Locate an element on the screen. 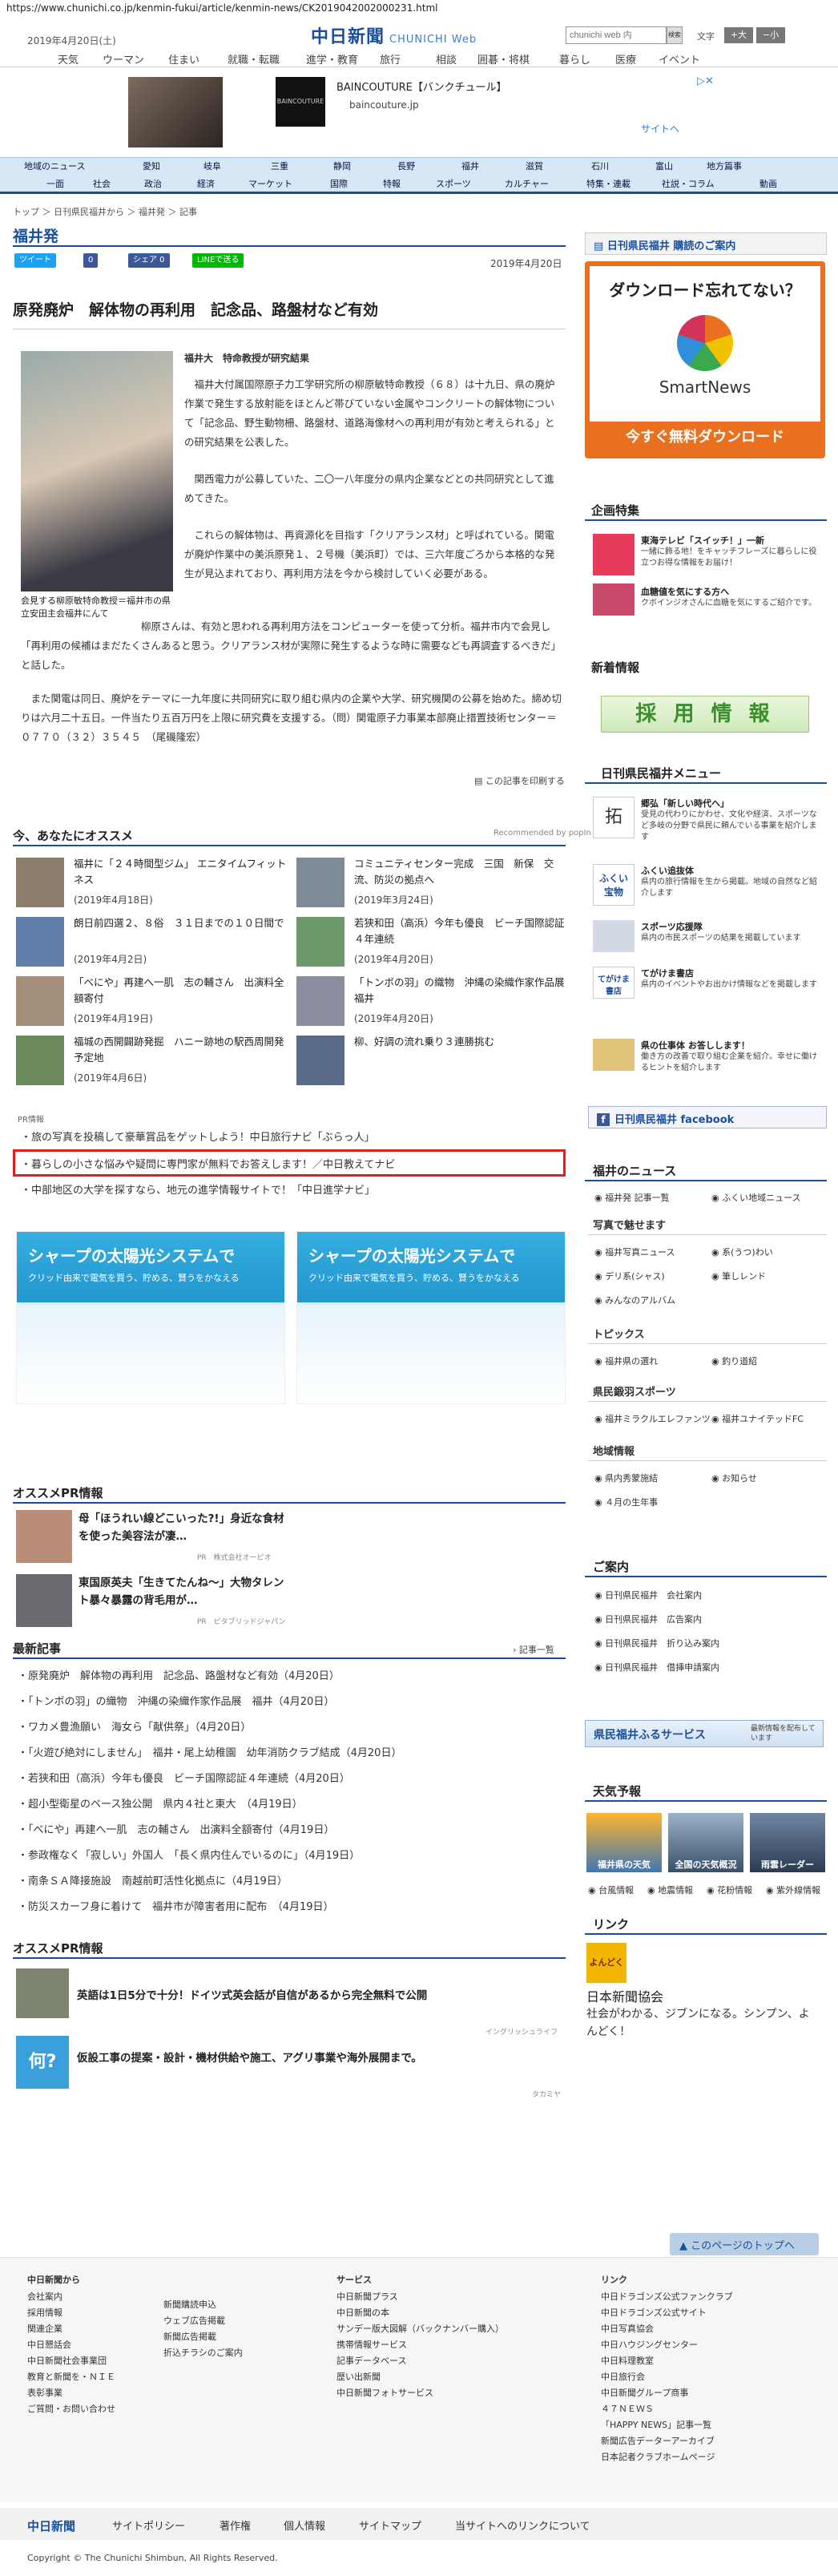 This screenshot has height=2576, width=838. footer-link: ご質問・お問い合わせ is located at coordinates (91, 2409).